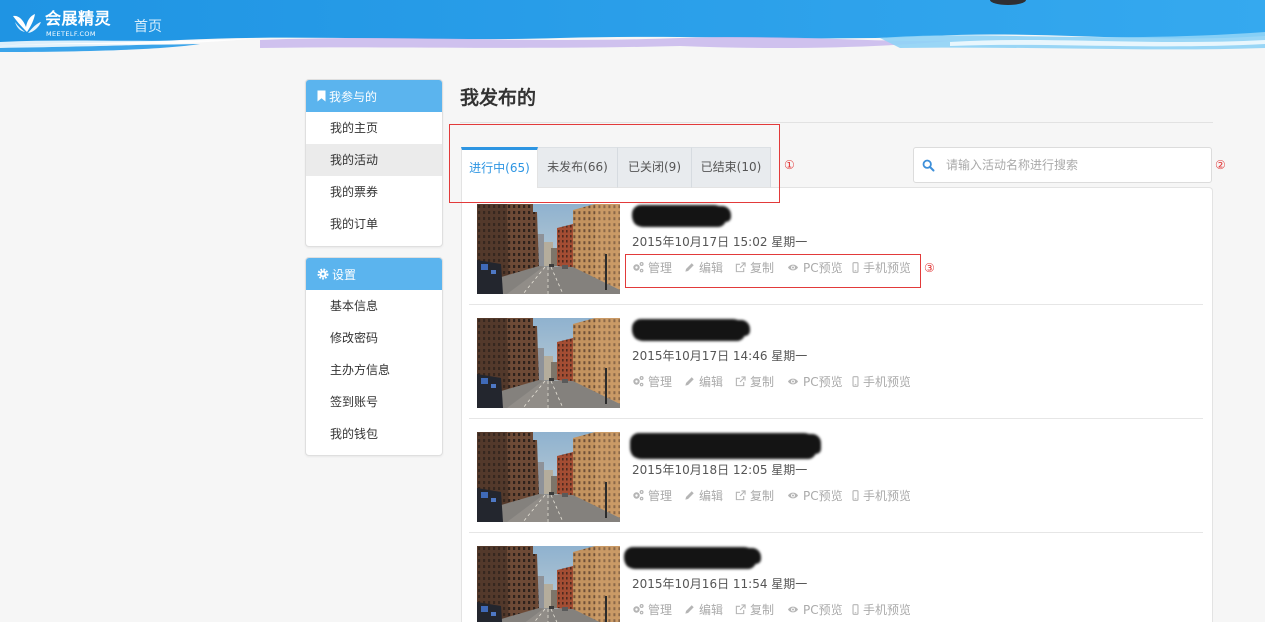 This screenshot has height=622, width=1265. Describe the element at coordinates (374, 402) in the screenshot. I see `sidebar-item-checkin-accounts: 签到账号` at that location.